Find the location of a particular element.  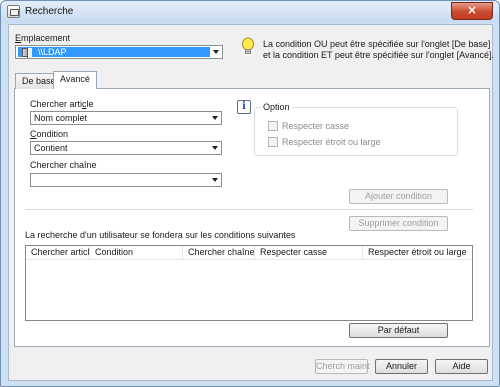

par-defaut-button: Par défaut is located at coordinates (398, 330).